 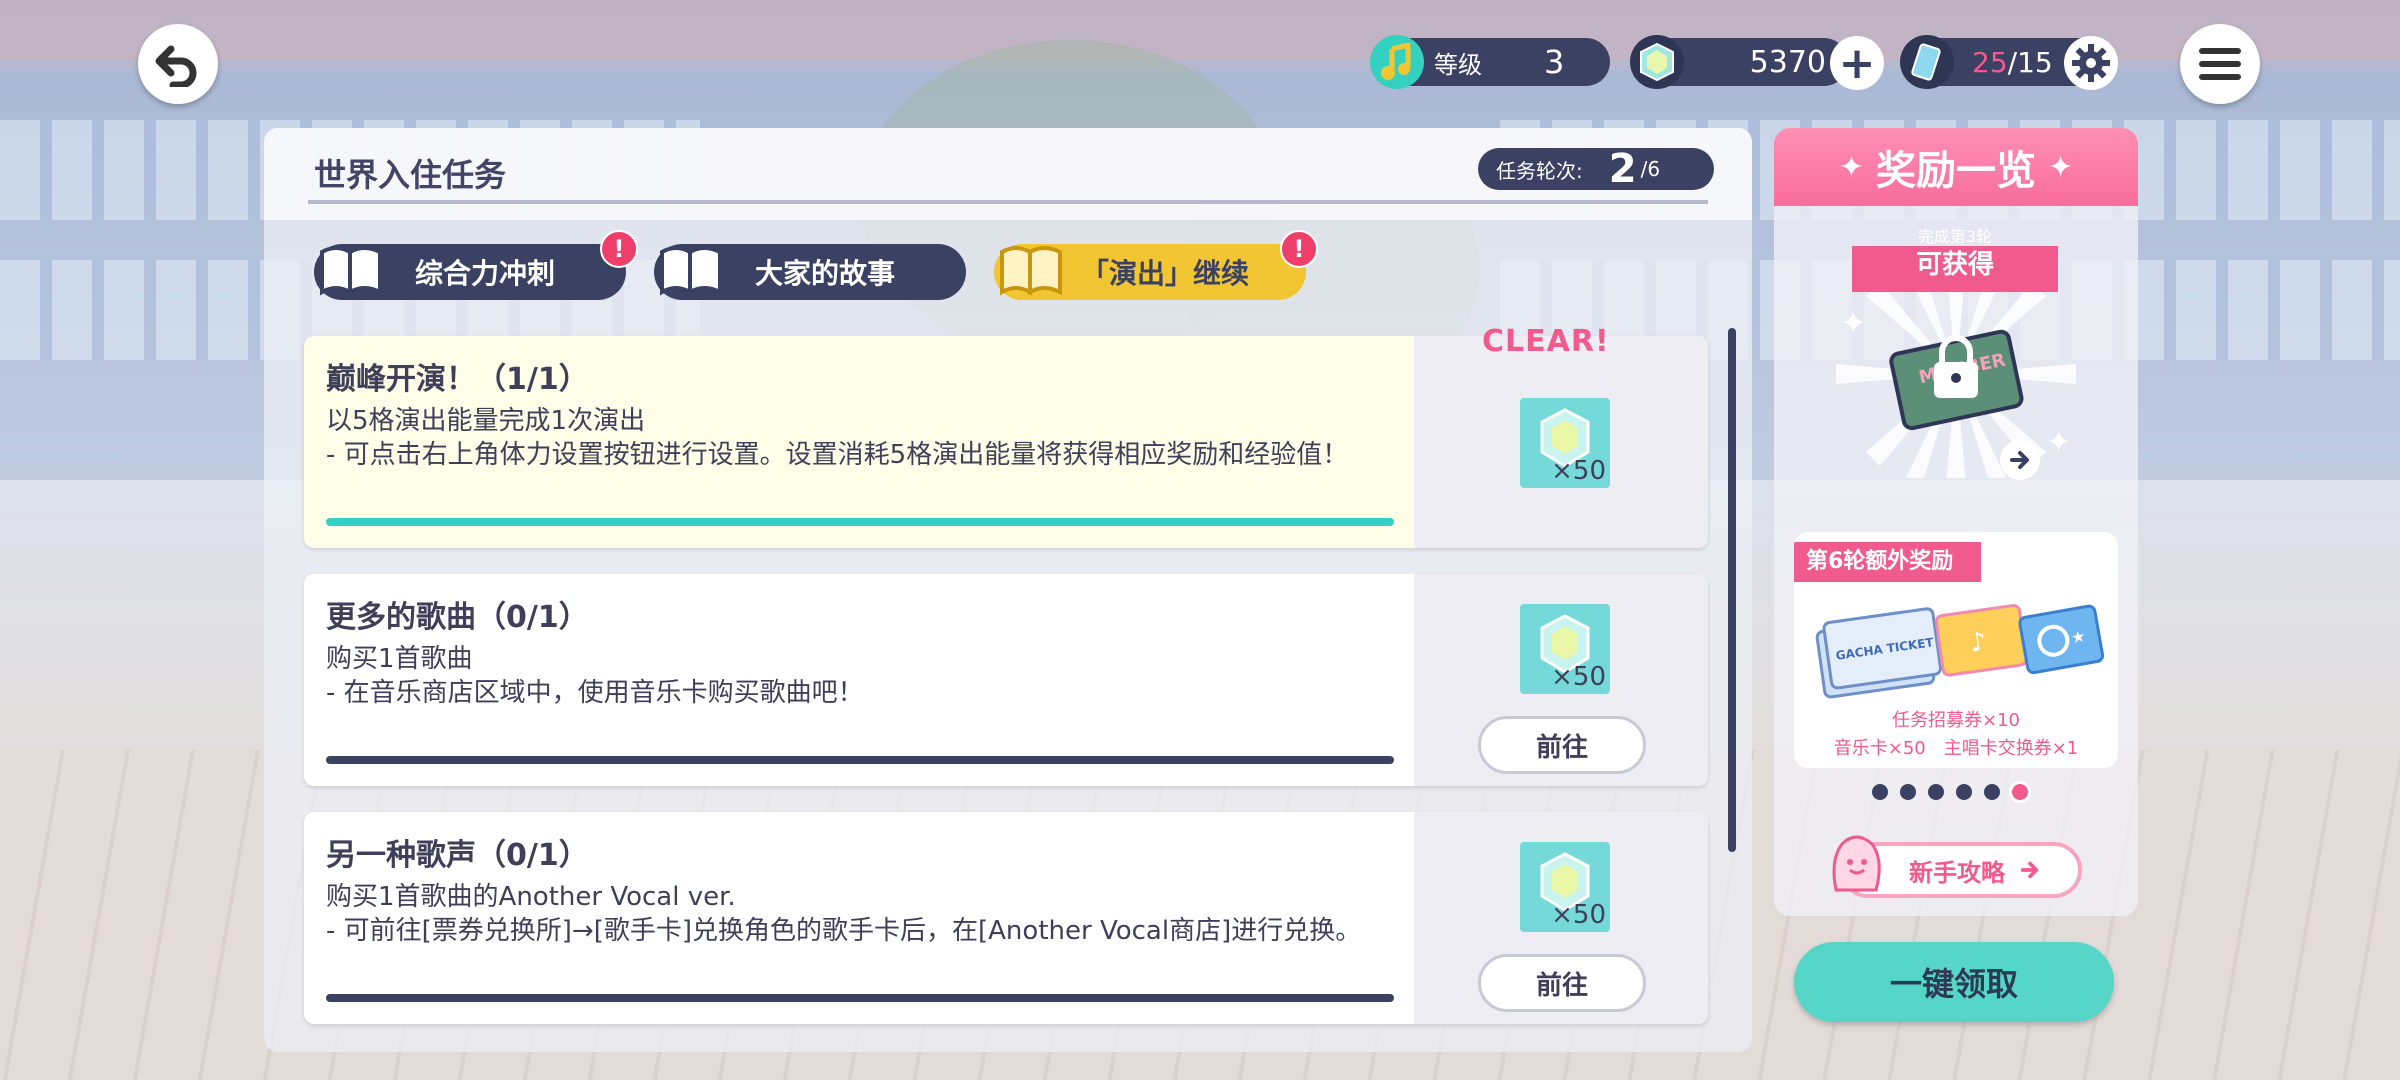 I want to click on round-current: 2, so click(x=1622, y=169).